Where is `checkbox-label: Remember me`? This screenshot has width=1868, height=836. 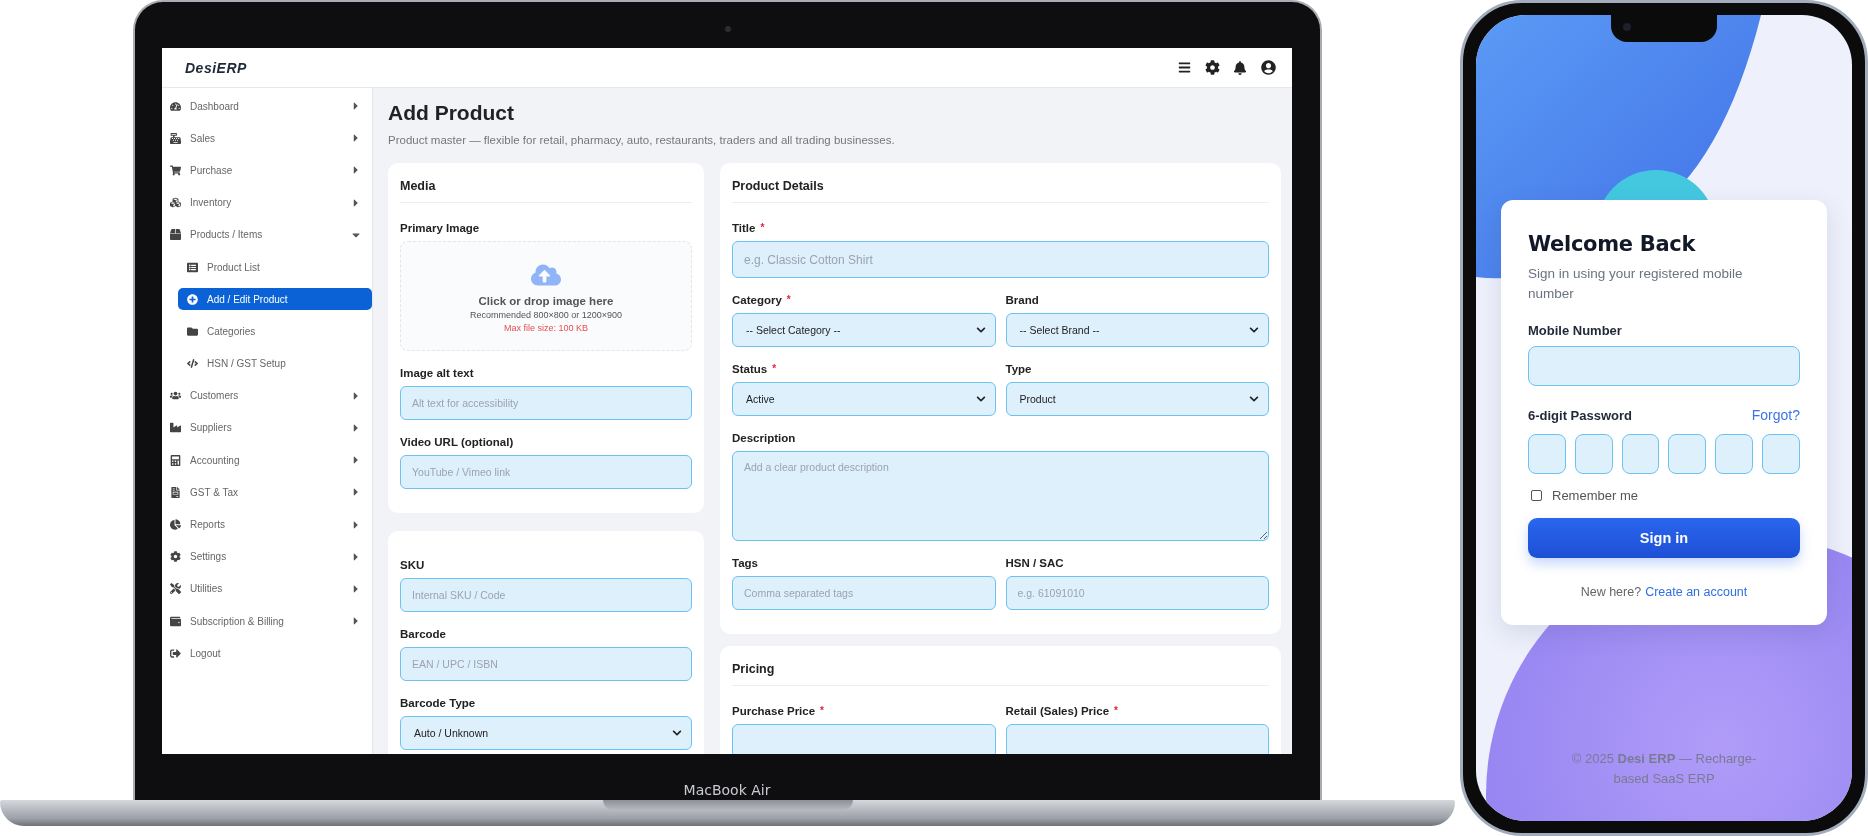 checkbox-label: Remember me is located at coordinates (1595, 495).